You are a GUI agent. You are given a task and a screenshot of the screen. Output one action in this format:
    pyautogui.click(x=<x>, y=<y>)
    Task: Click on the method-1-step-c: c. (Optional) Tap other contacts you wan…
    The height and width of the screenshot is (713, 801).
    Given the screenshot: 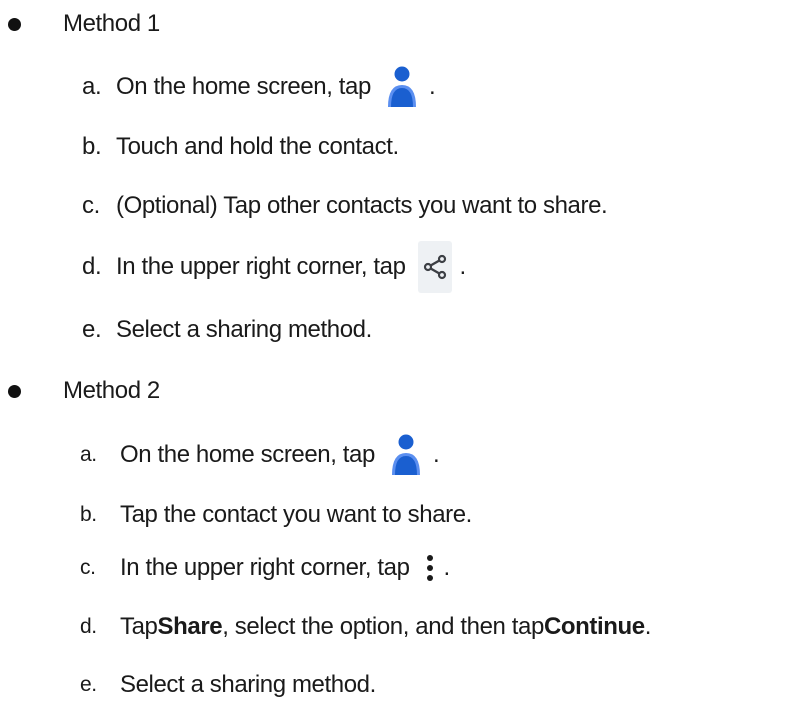 What is the action you would take?
    pyautogui.click(x=345, y=206)
    